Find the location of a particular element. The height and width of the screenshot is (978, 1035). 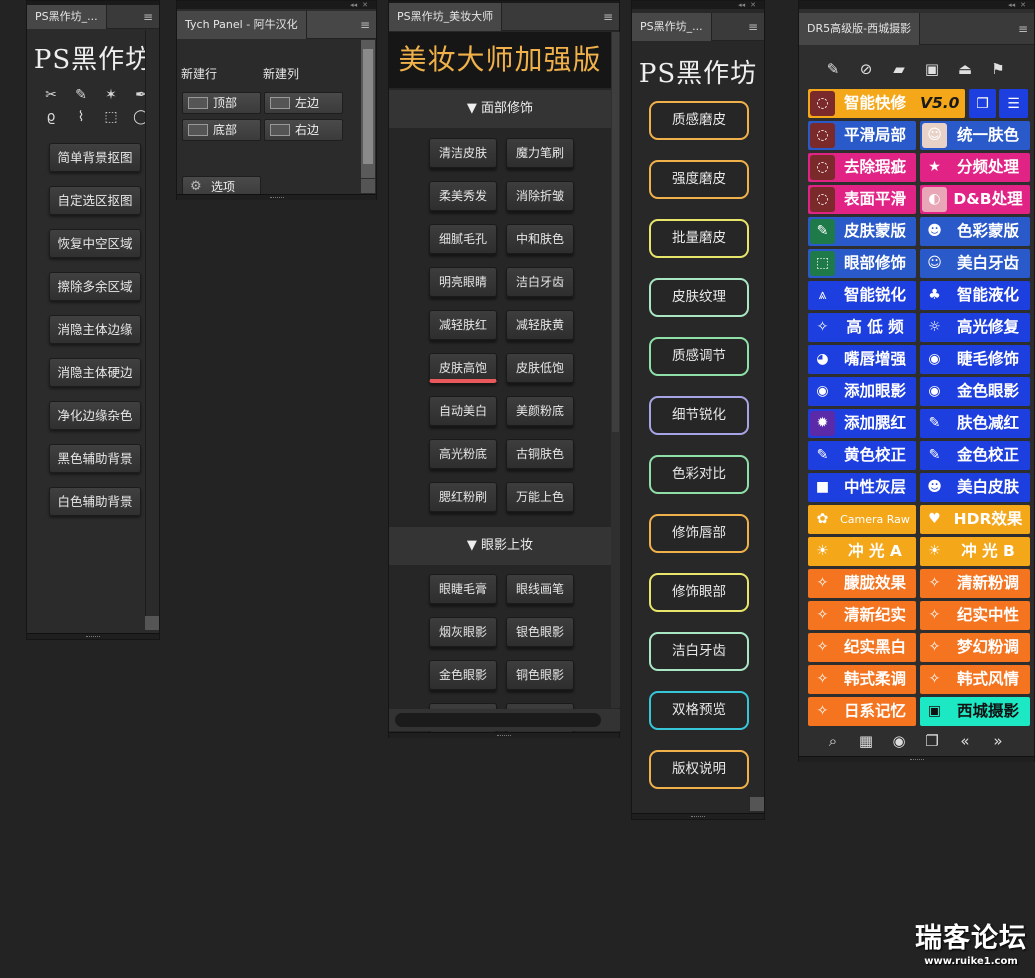

cutout-button: 简单背景抠图 is located at coordinates (95, 157).